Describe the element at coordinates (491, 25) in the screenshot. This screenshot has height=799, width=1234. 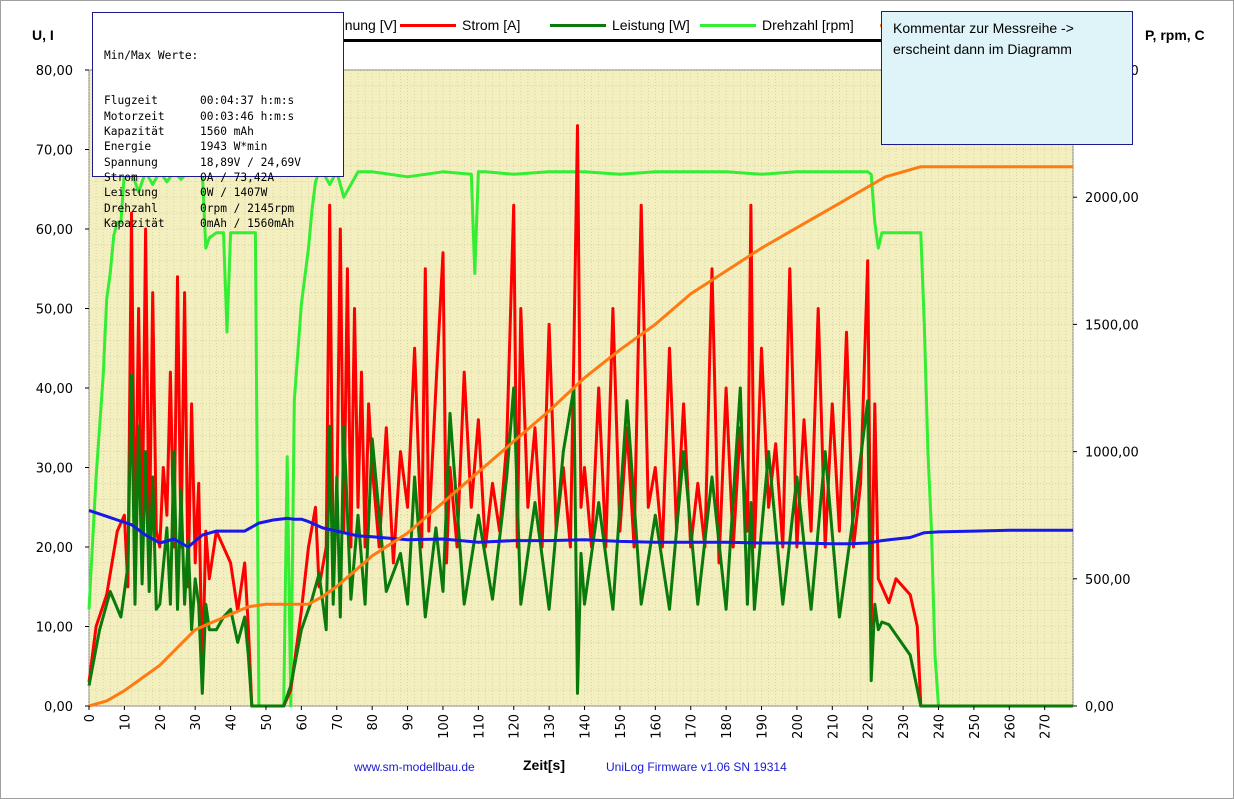
I see `legend-label: Strom [A]` at that location.